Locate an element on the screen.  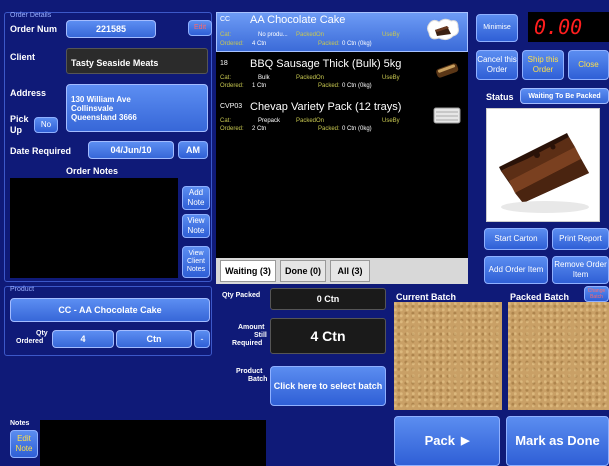
change-batch-button: Change Batch is located at coordinates (596, 294).